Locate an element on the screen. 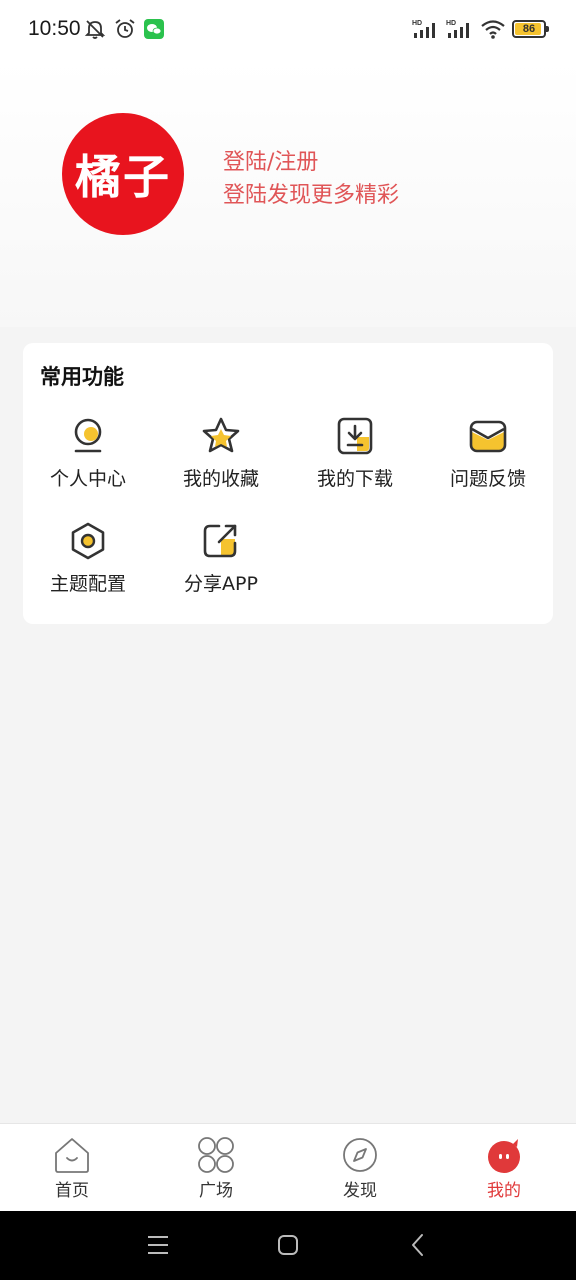  status-right-icons: HD HD 86 is located at coordinates (480, 29).